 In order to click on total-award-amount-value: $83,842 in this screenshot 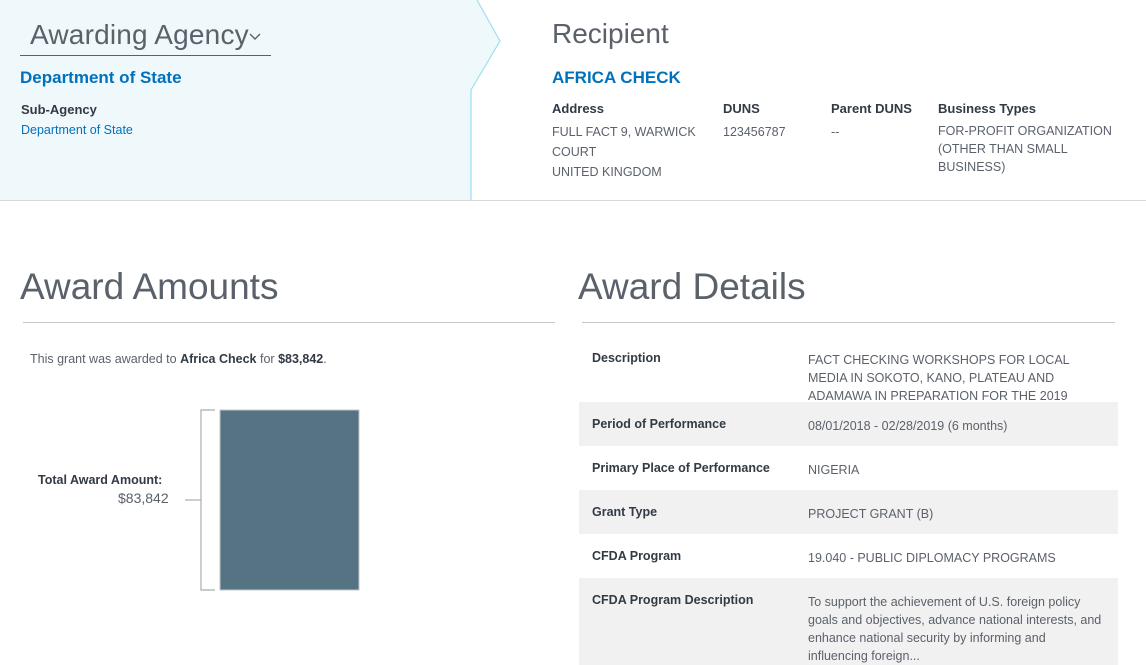, I will do `click(143, 498)`.